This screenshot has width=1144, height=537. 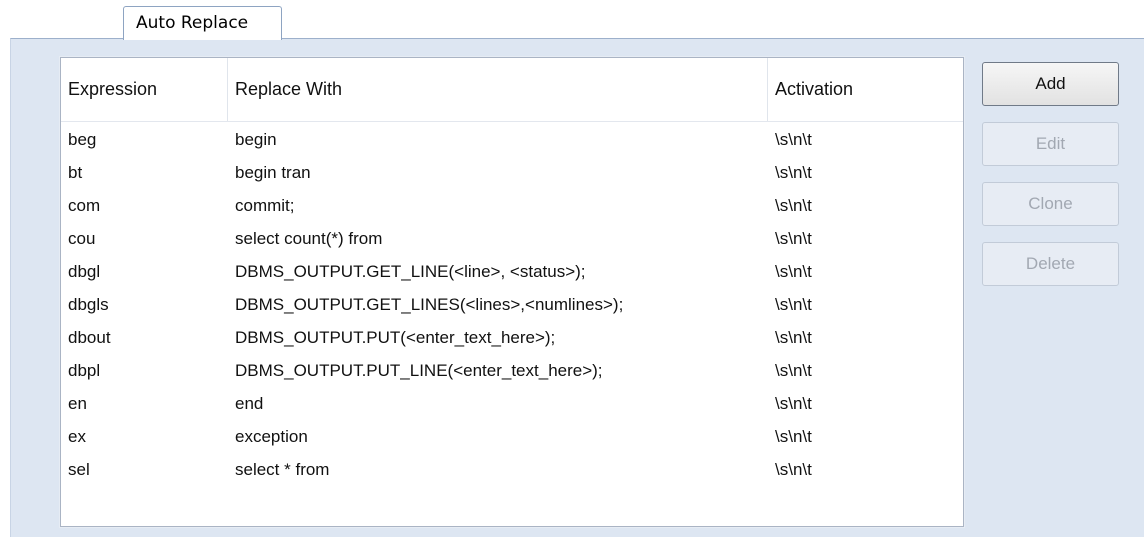 What do you see at coordinates (192, 23) in the screenshot?
I see `tab-auto-replace-label: Auto Replace` at bounding box center [192, 23].